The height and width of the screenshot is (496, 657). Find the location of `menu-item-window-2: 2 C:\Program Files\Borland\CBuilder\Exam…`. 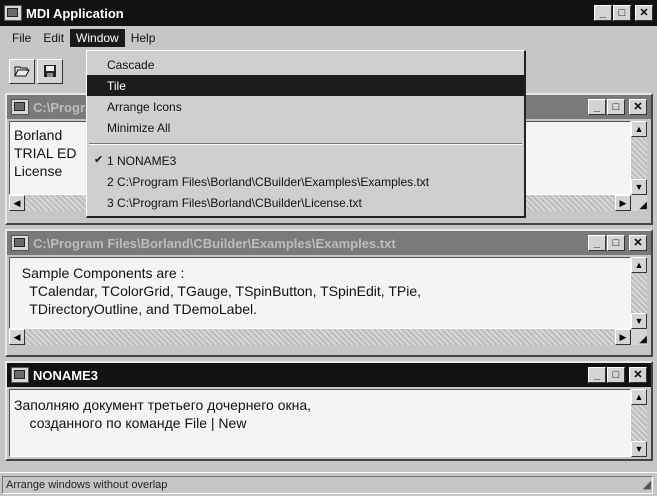

menu-item-window-2: 2 C:\Program Files\Borland\CBuilder\Exam… is located at coordinates (305, 181).